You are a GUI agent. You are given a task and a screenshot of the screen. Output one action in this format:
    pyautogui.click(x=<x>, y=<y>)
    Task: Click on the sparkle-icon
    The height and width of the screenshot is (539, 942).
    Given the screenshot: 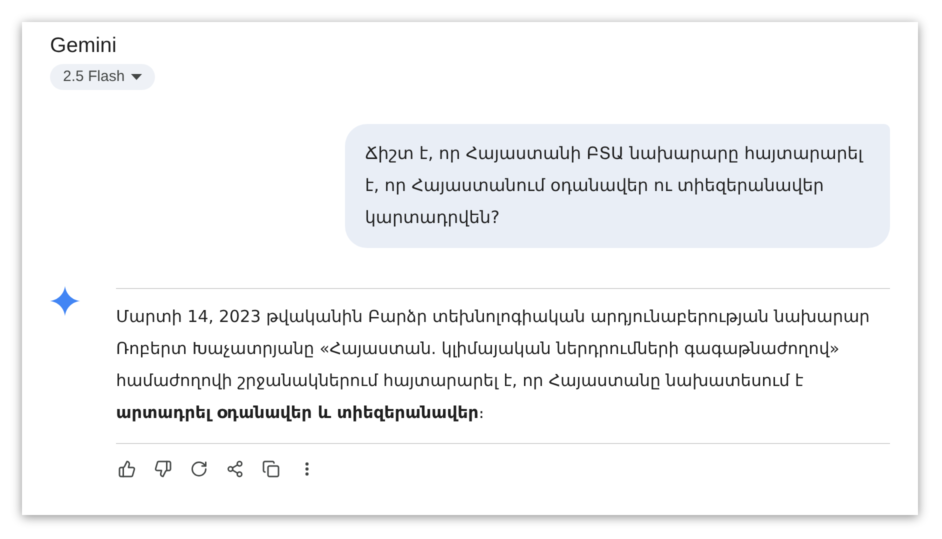 What is the action you would take?
    pyautogui.click(x=65, y=301)
    